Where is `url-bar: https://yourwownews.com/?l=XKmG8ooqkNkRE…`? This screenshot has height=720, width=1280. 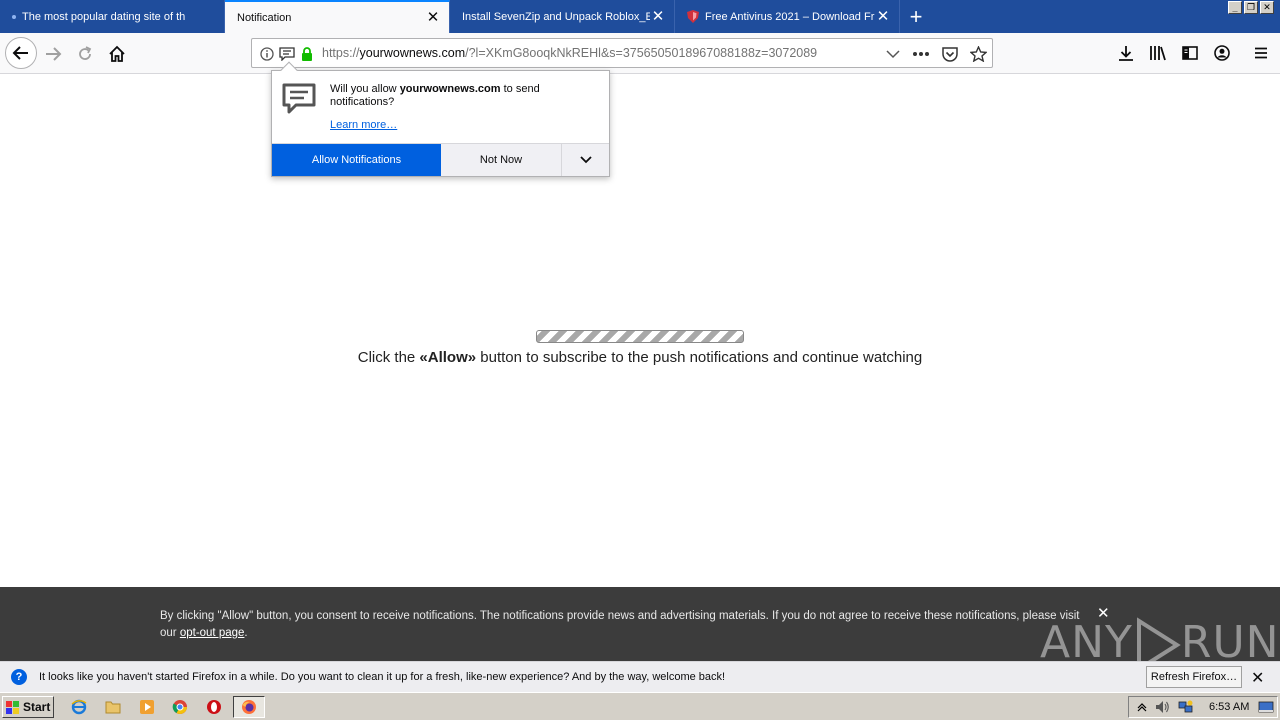
url-bar: https://yourwownews.com/?l=XKmG8ooqkNkRE… is located at coordinates (622, 53).